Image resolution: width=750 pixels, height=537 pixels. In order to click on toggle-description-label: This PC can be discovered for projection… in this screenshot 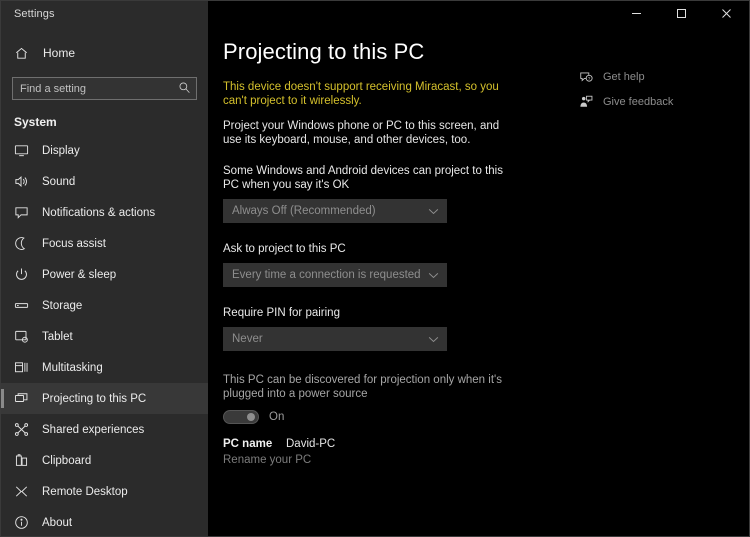, I will do `click(362, 387)`.